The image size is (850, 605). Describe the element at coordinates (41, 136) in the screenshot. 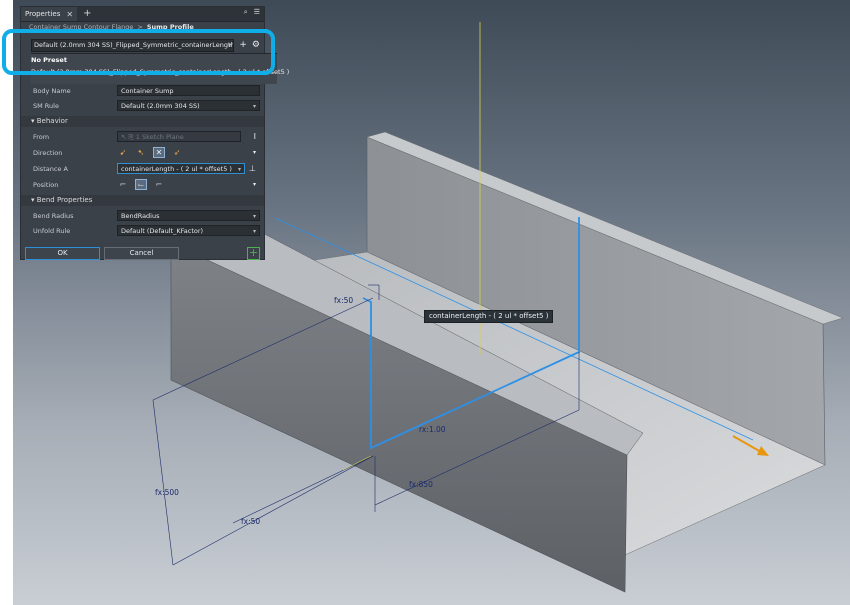

I see `from-label: From` at that location.